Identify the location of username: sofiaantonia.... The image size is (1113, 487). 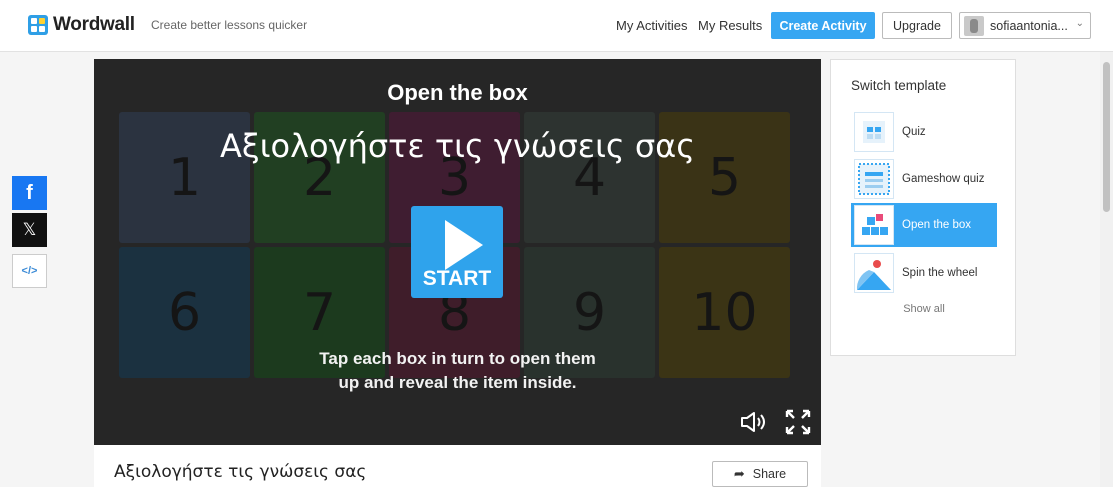
(1029, 25).